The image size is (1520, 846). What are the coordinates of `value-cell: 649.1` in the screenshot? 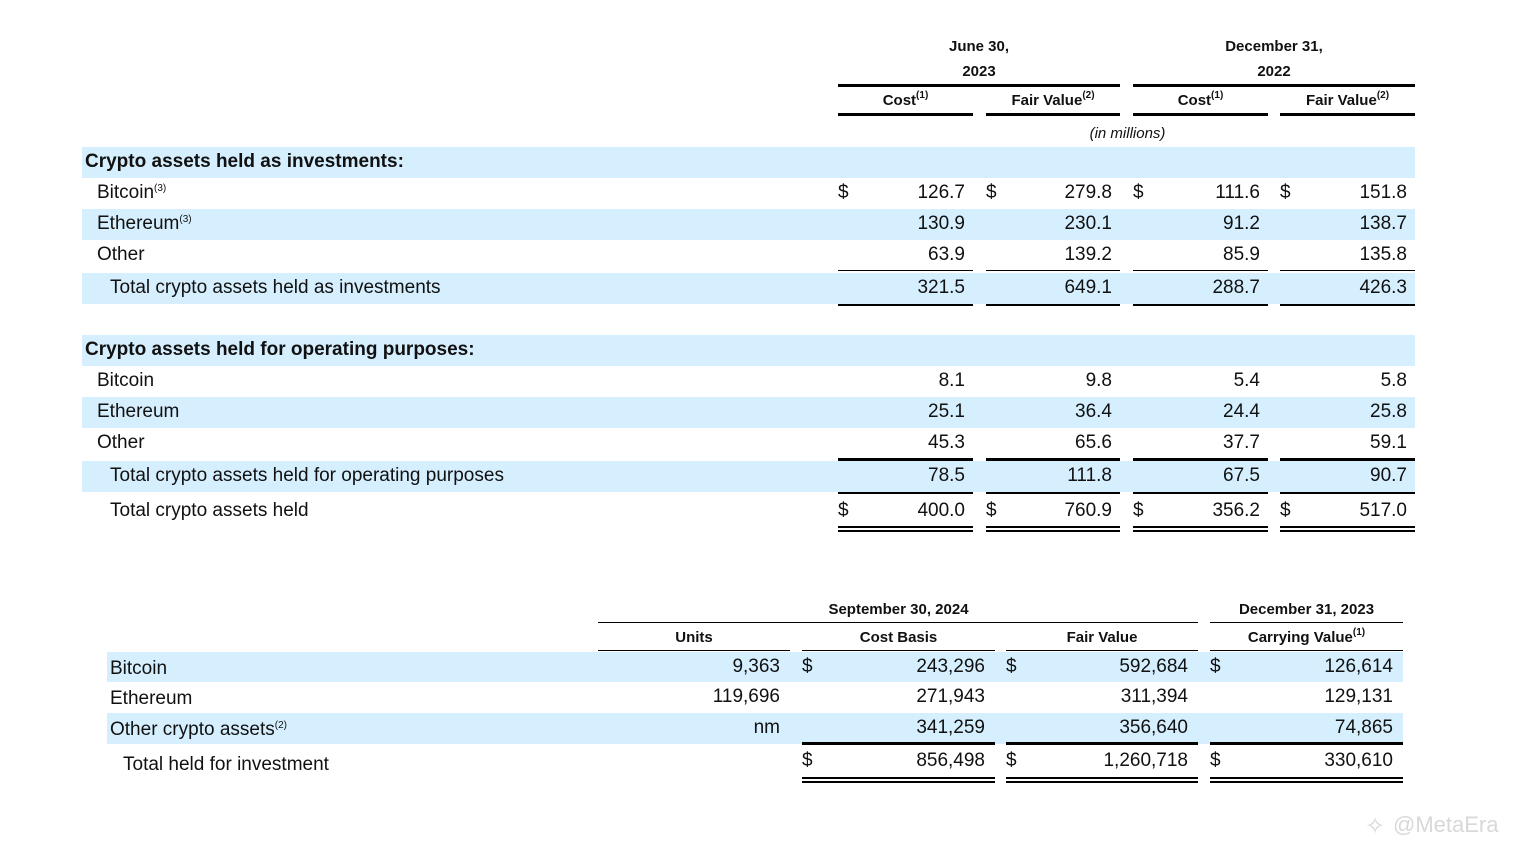 It's located at (1088, 287).